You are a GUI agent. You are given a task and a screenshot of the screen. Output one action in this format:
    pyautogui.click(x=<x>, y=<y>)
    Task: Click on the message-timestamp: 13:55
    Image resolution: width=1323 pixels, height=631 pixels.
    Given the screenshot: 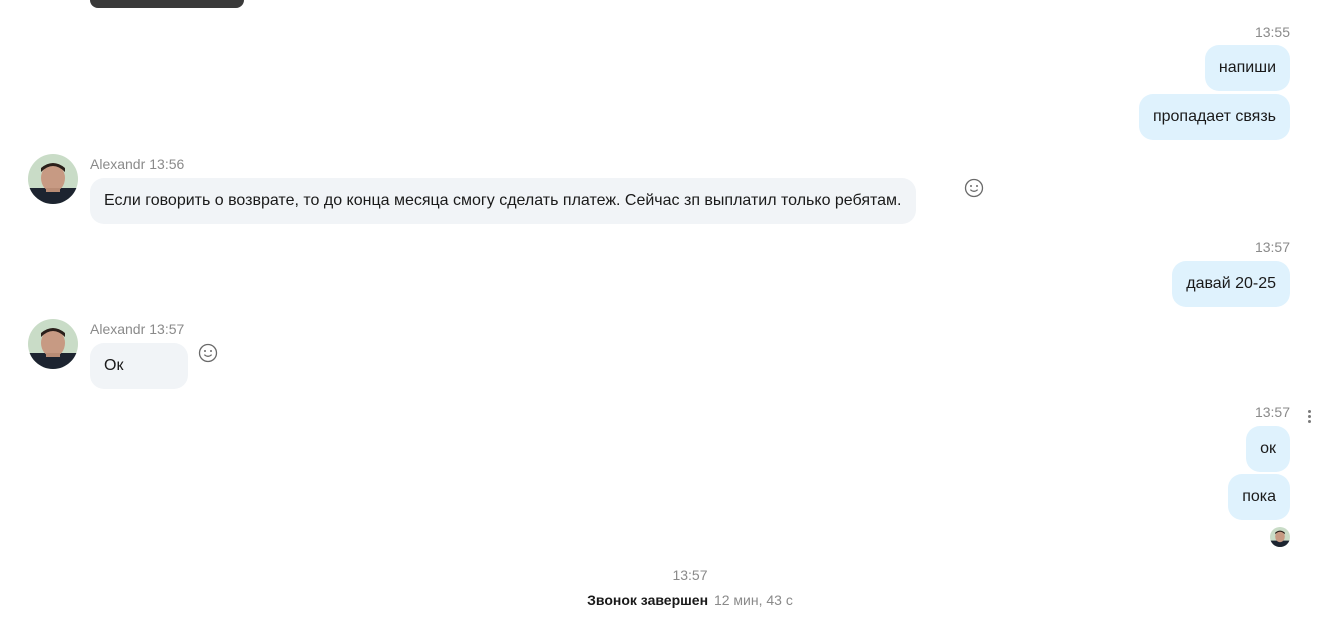 What is the action you would take?
    pyautogui.click(x=1272, y=32)
    